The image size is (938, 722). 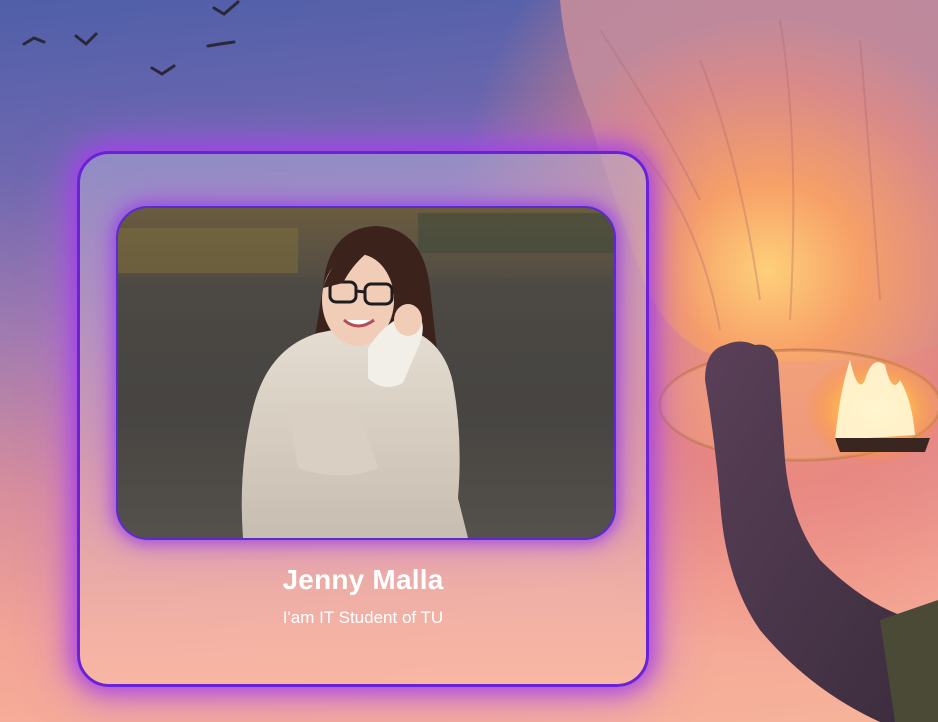 I want to click on profile-name: Jenny Malla, so click(x=363, y=579).